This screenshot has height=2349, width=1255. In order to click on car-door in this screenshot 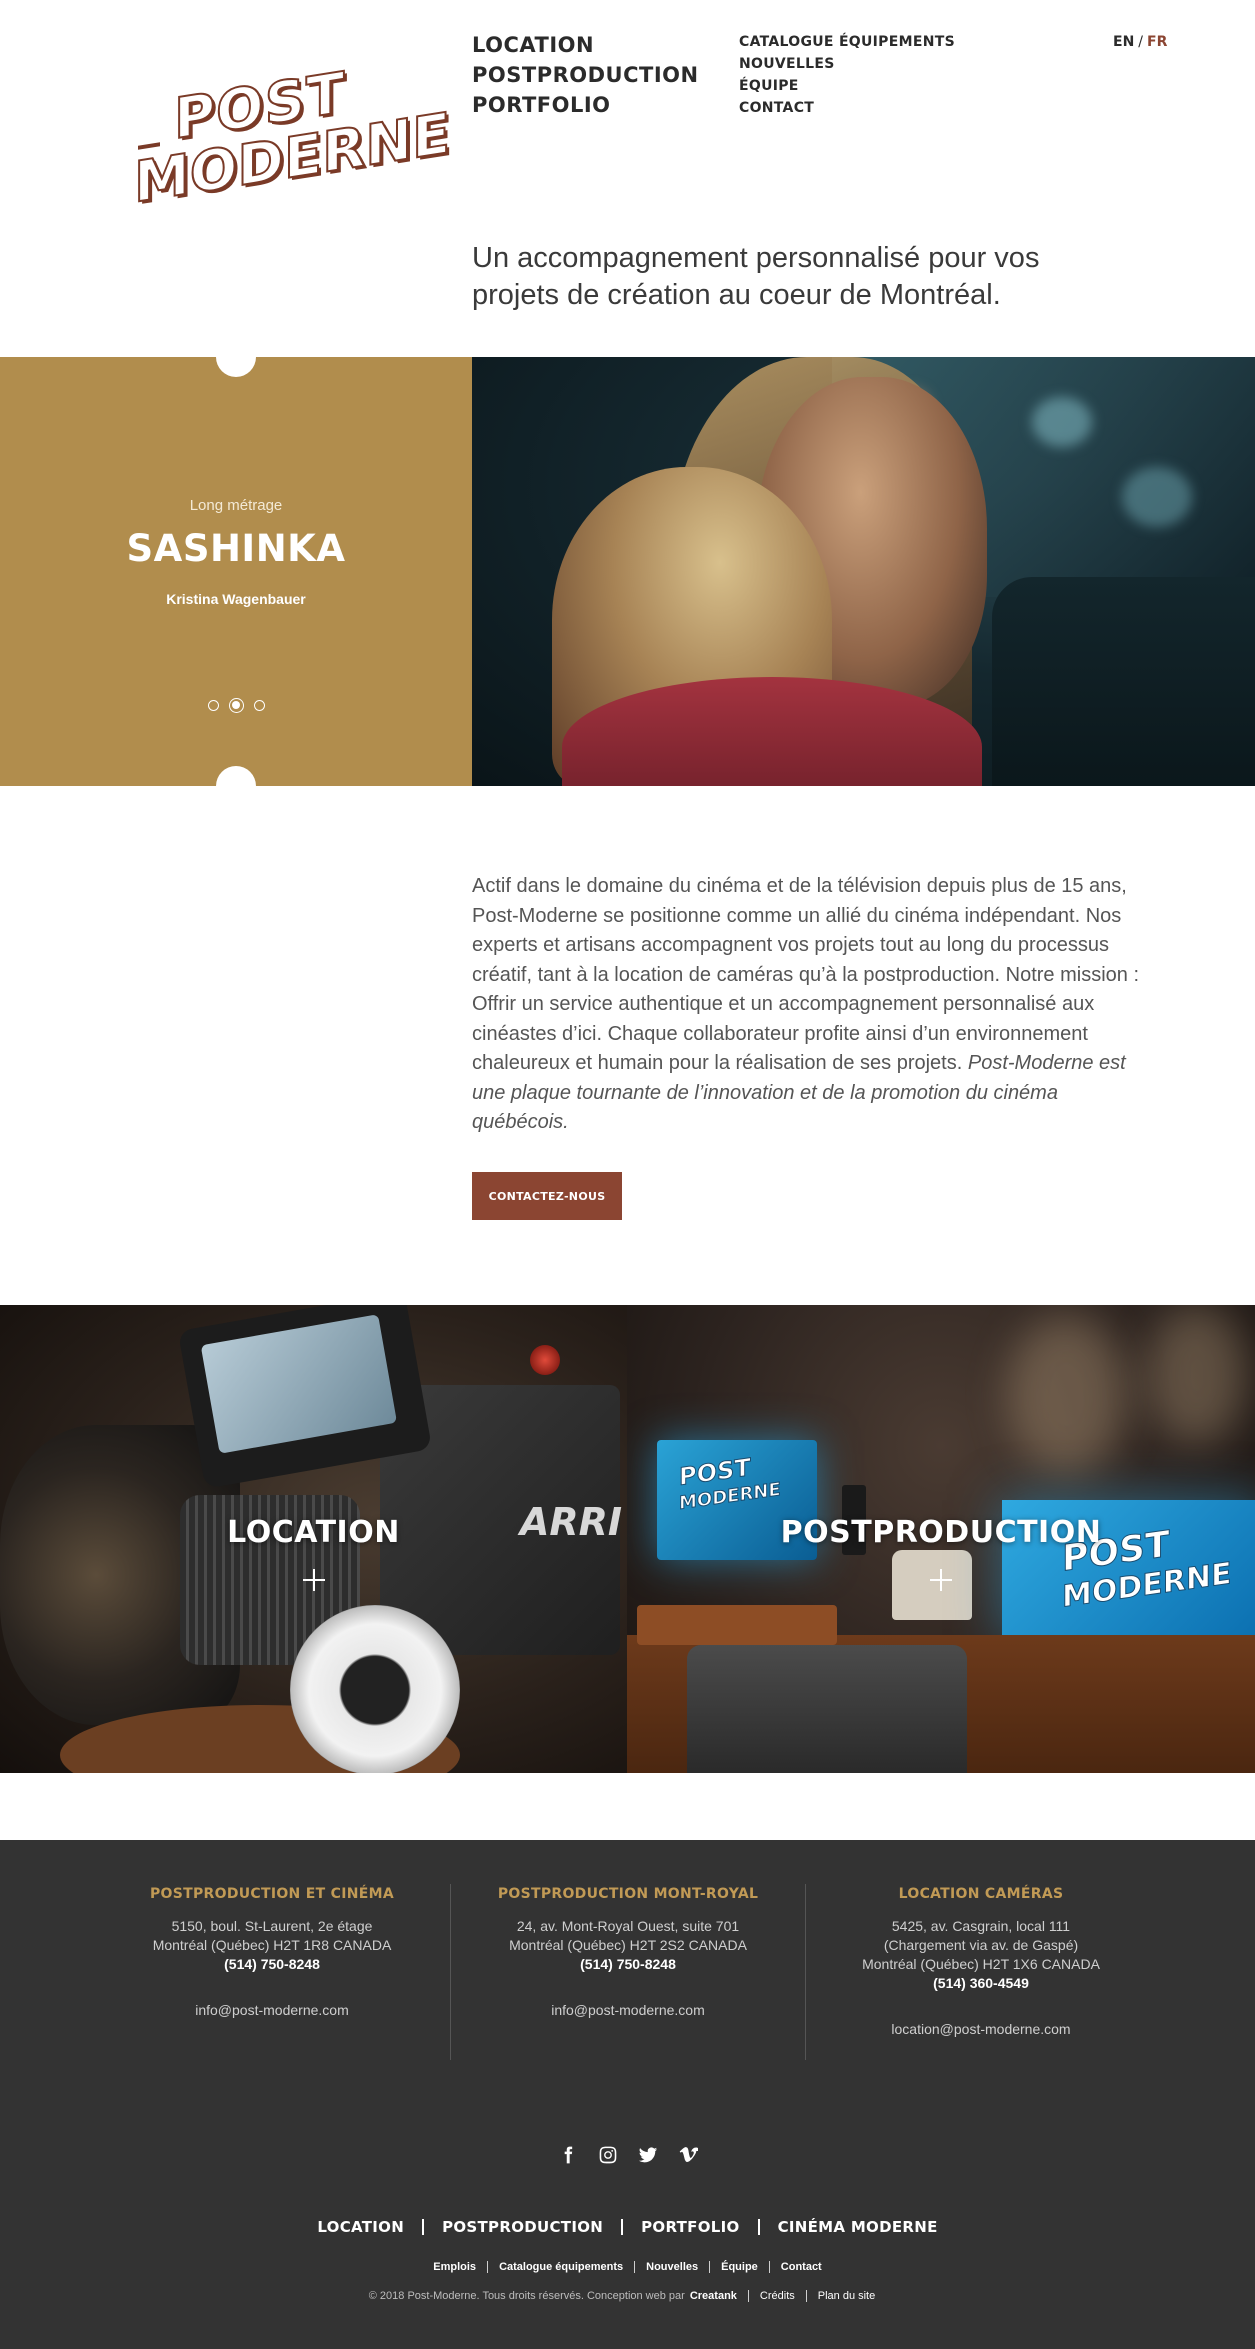, I will do `click(1123, 681)`.